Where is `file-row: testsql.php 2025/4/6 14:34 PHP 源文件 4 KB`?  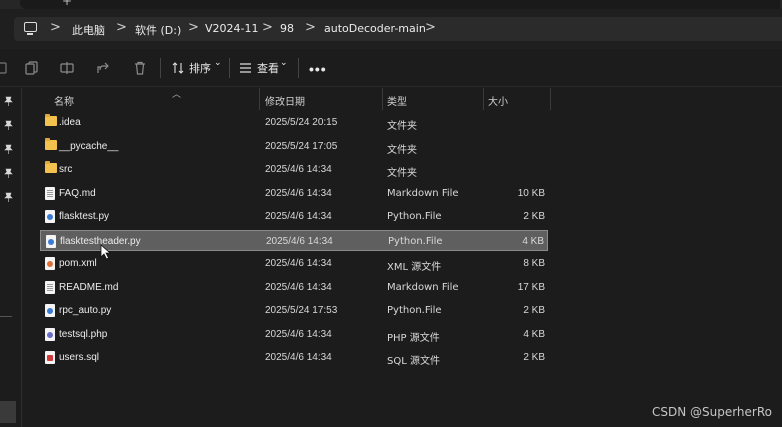 file-row: testsql.php 2025/4/6 14:34 PHP 源文件 4 KB is located at coordinates (294, 334).